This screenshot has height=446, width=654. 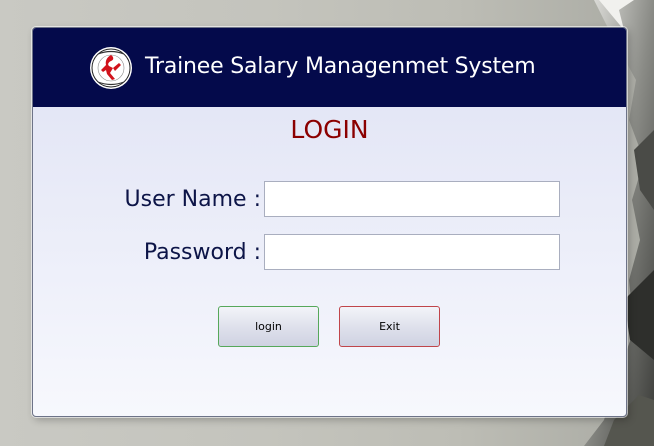 I want to click on login-heading: LOGIN, so click(x=329, y=129).